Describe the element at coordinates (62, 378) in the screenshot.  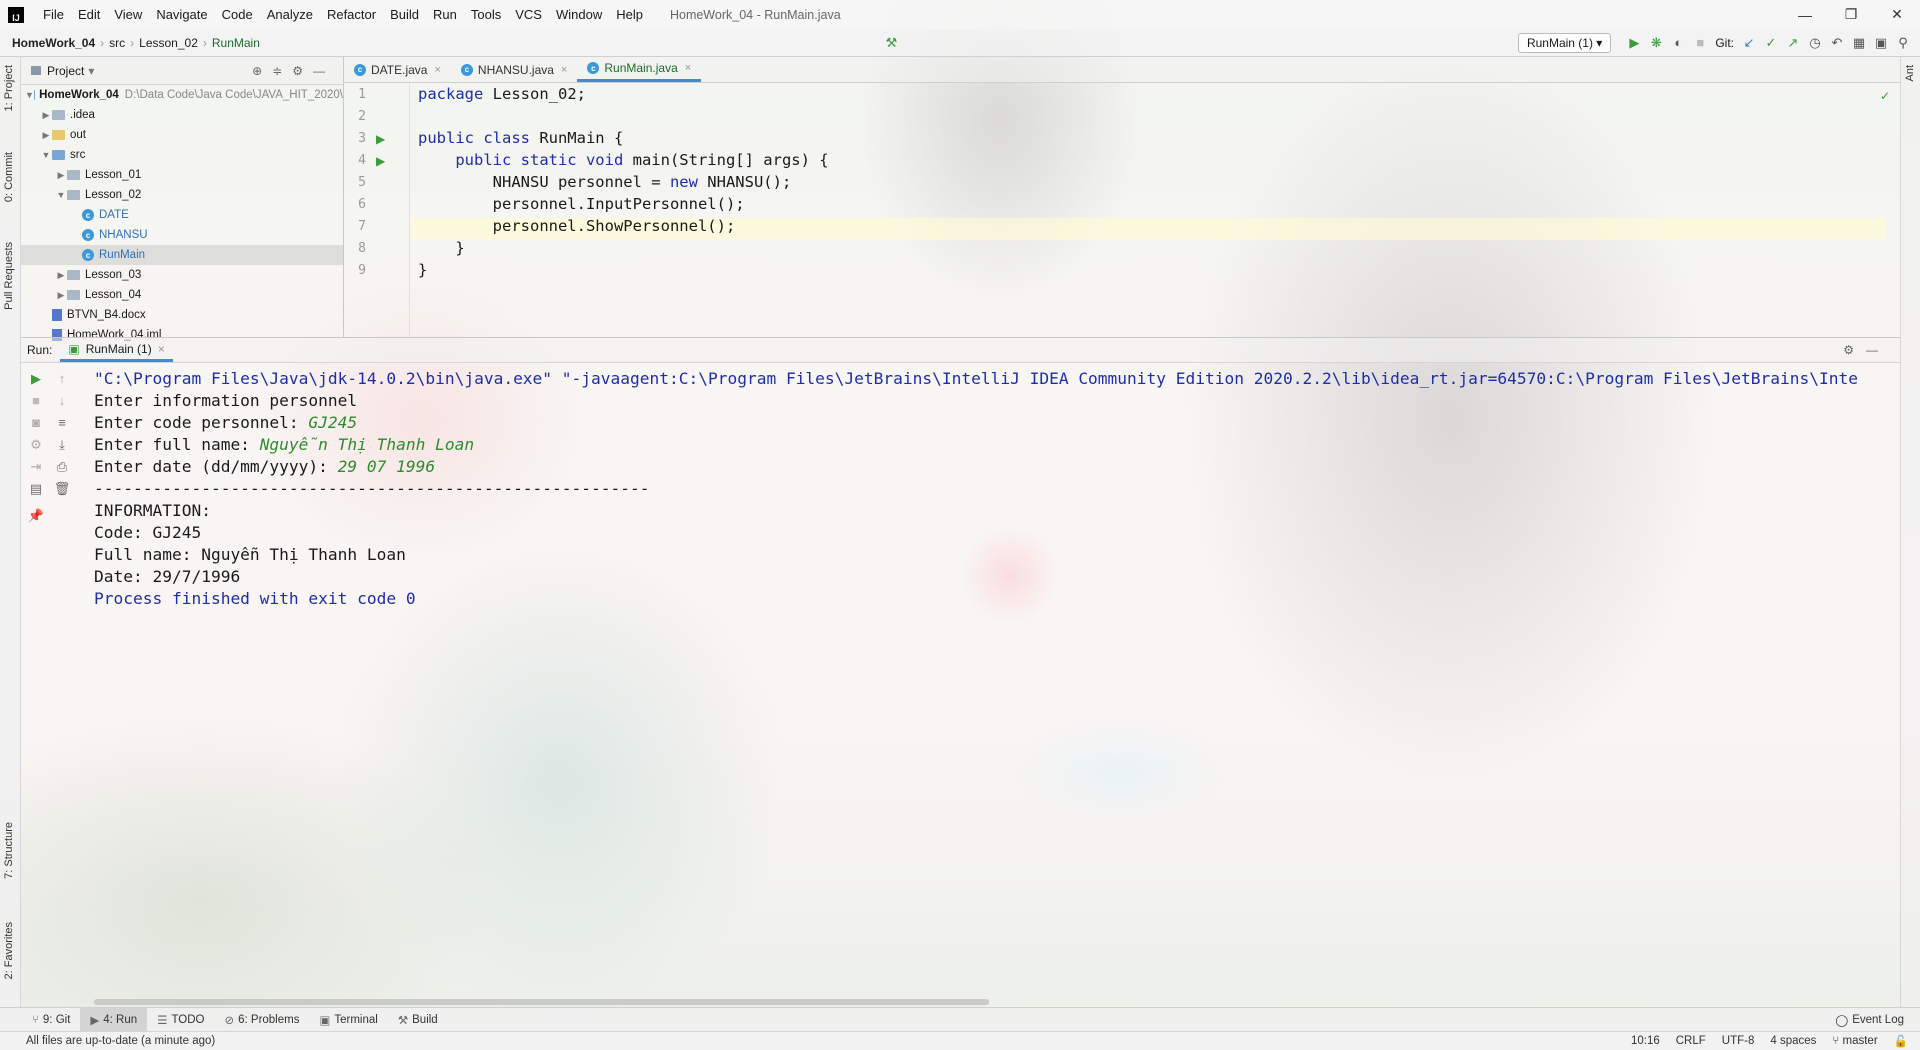
I see `scroll-up-icon: ↑` at that location.